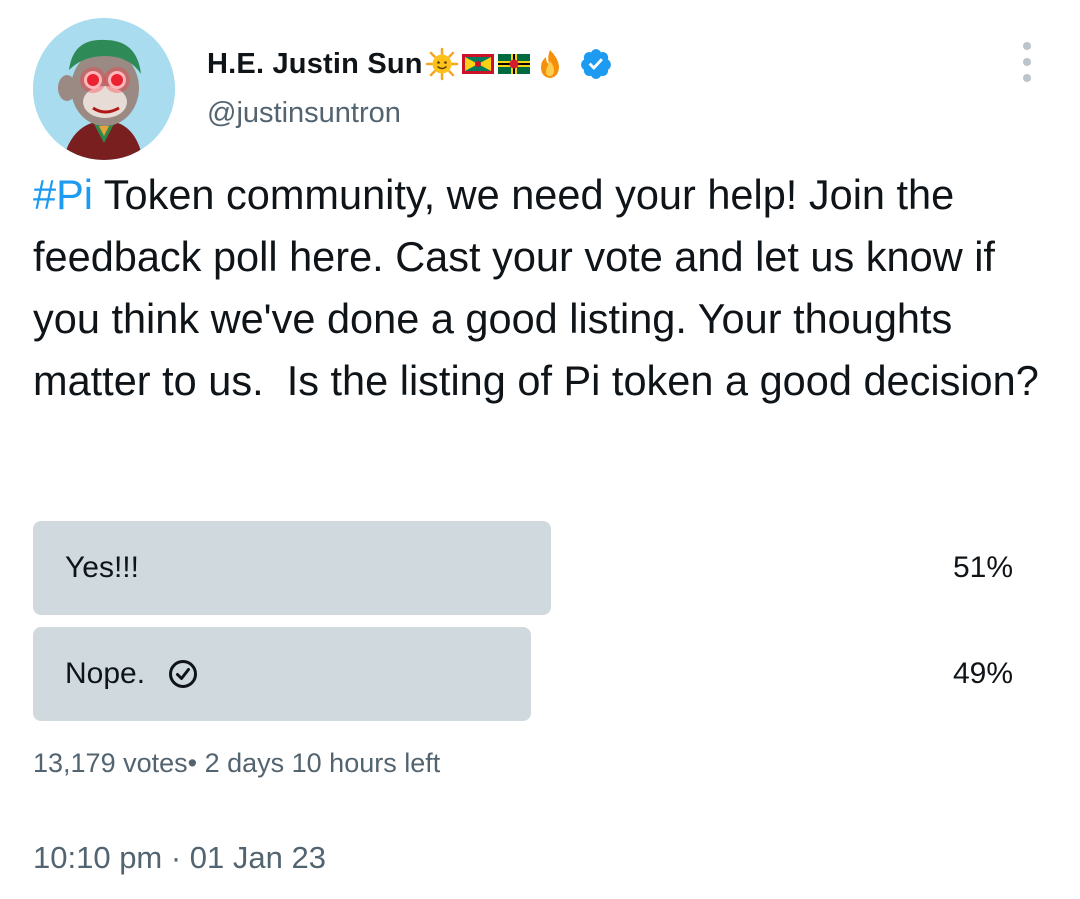 The image size is (1080, 899). I want to click on fire-emoji-icon, so click(550, 64).